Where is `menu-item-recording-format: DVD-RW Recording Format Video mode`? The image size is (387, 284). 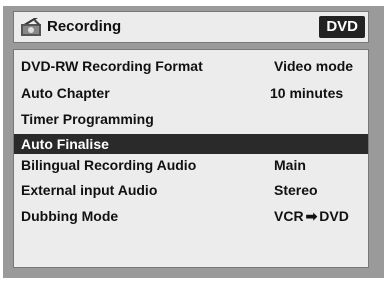
menu-item-recording-format: DVD-RW Recording Format Video mode is located at coordinates (191, 66).